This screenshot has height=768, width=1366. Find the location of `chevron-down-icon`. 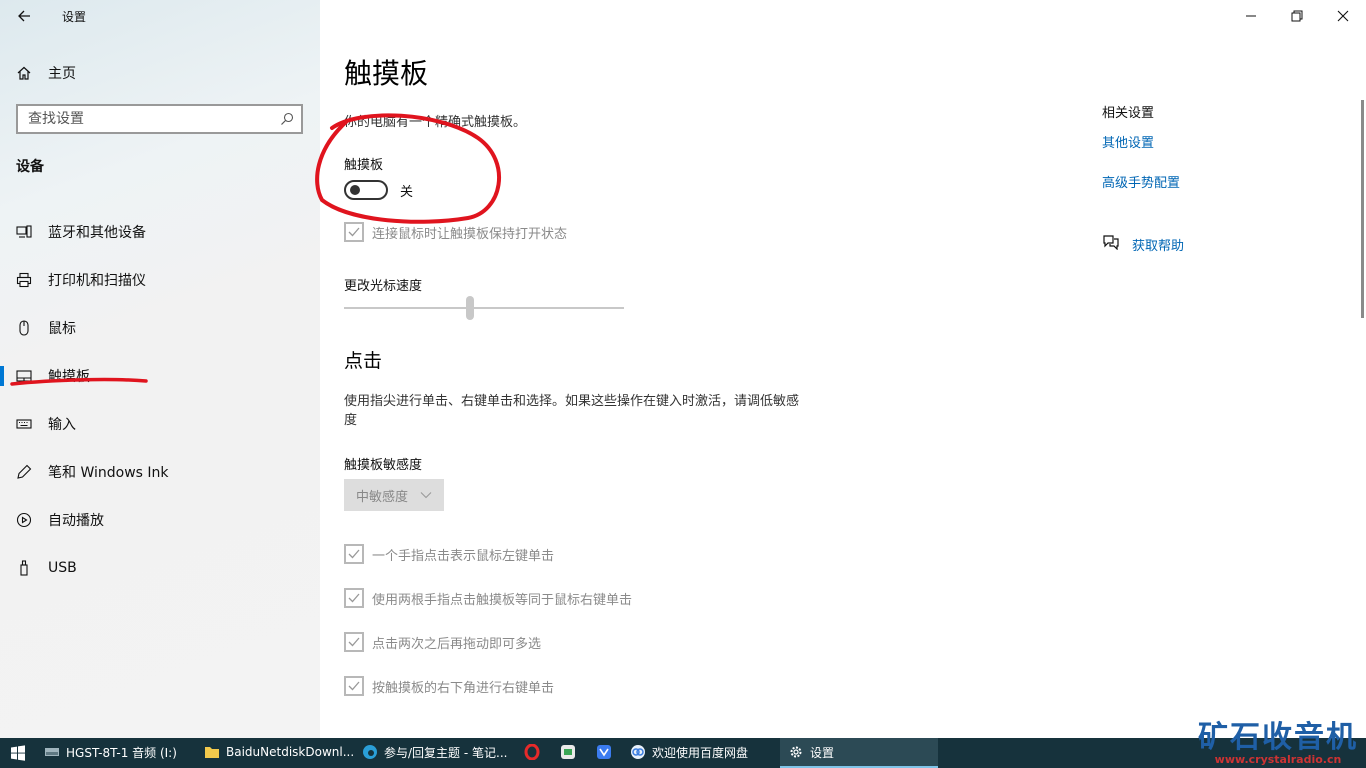

chevron-down-icon is located at coordinates (426, 495).